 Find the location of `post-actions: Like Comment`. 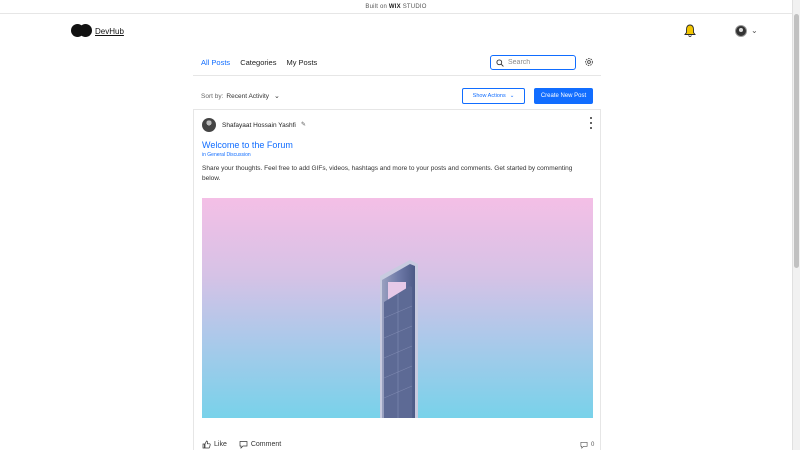

post-actions: Like Comment is located at coordinates (241, 444).